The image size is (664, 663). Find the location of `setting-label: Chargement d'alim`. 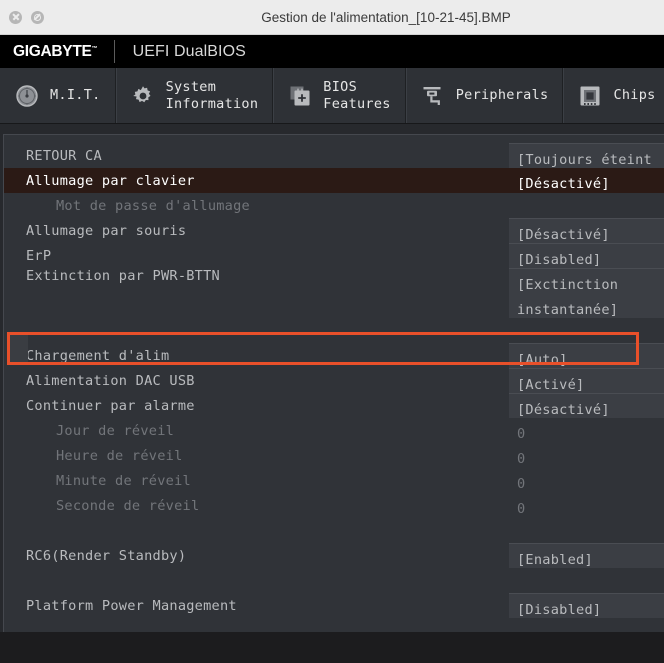

setting-label: Chargement d'alim is located at coordinates (98, 355).